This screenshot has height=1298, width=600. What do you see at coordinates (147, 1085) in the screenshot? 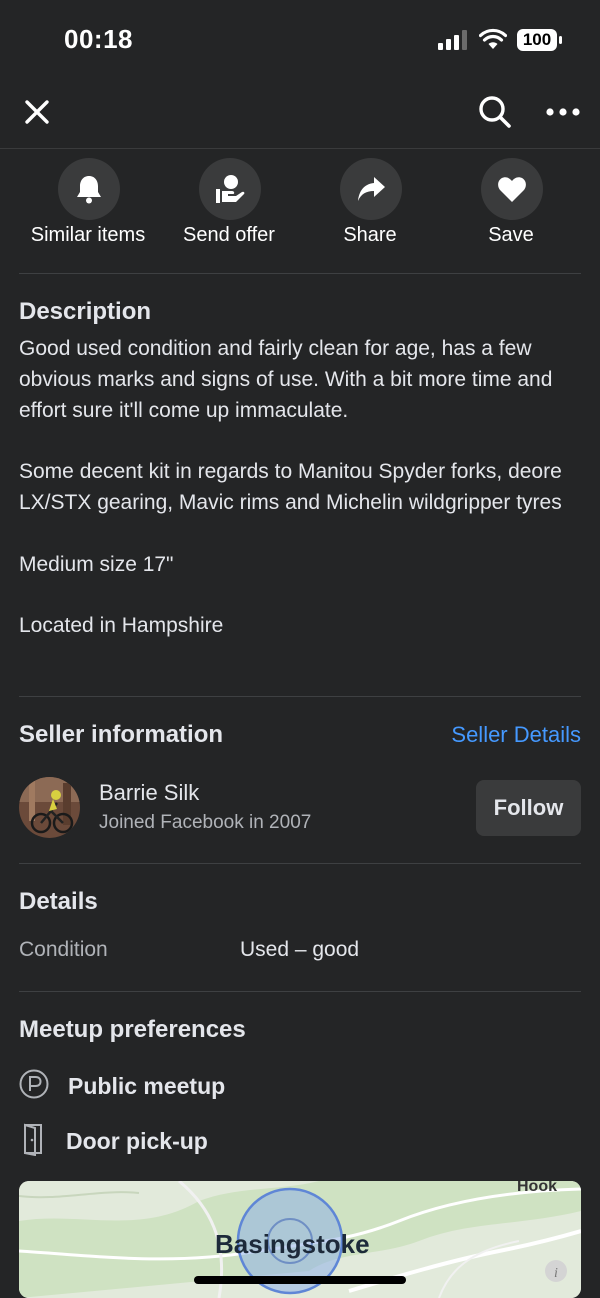
I see `meetup-public-label: Public meetup` at bounding box center [147, 1085].